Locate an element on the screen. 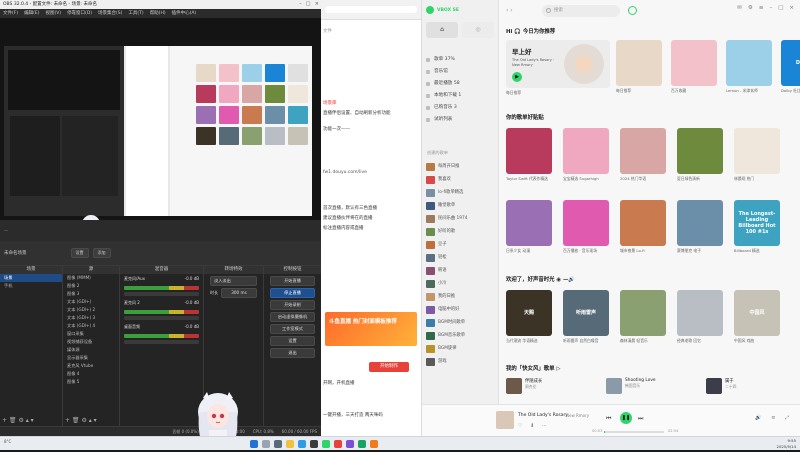 Image resolution: width=800 pixels, height=452 pixels. virtual-camera-button: 启动虚拟摄像机 is located at coordinates (292, 317).